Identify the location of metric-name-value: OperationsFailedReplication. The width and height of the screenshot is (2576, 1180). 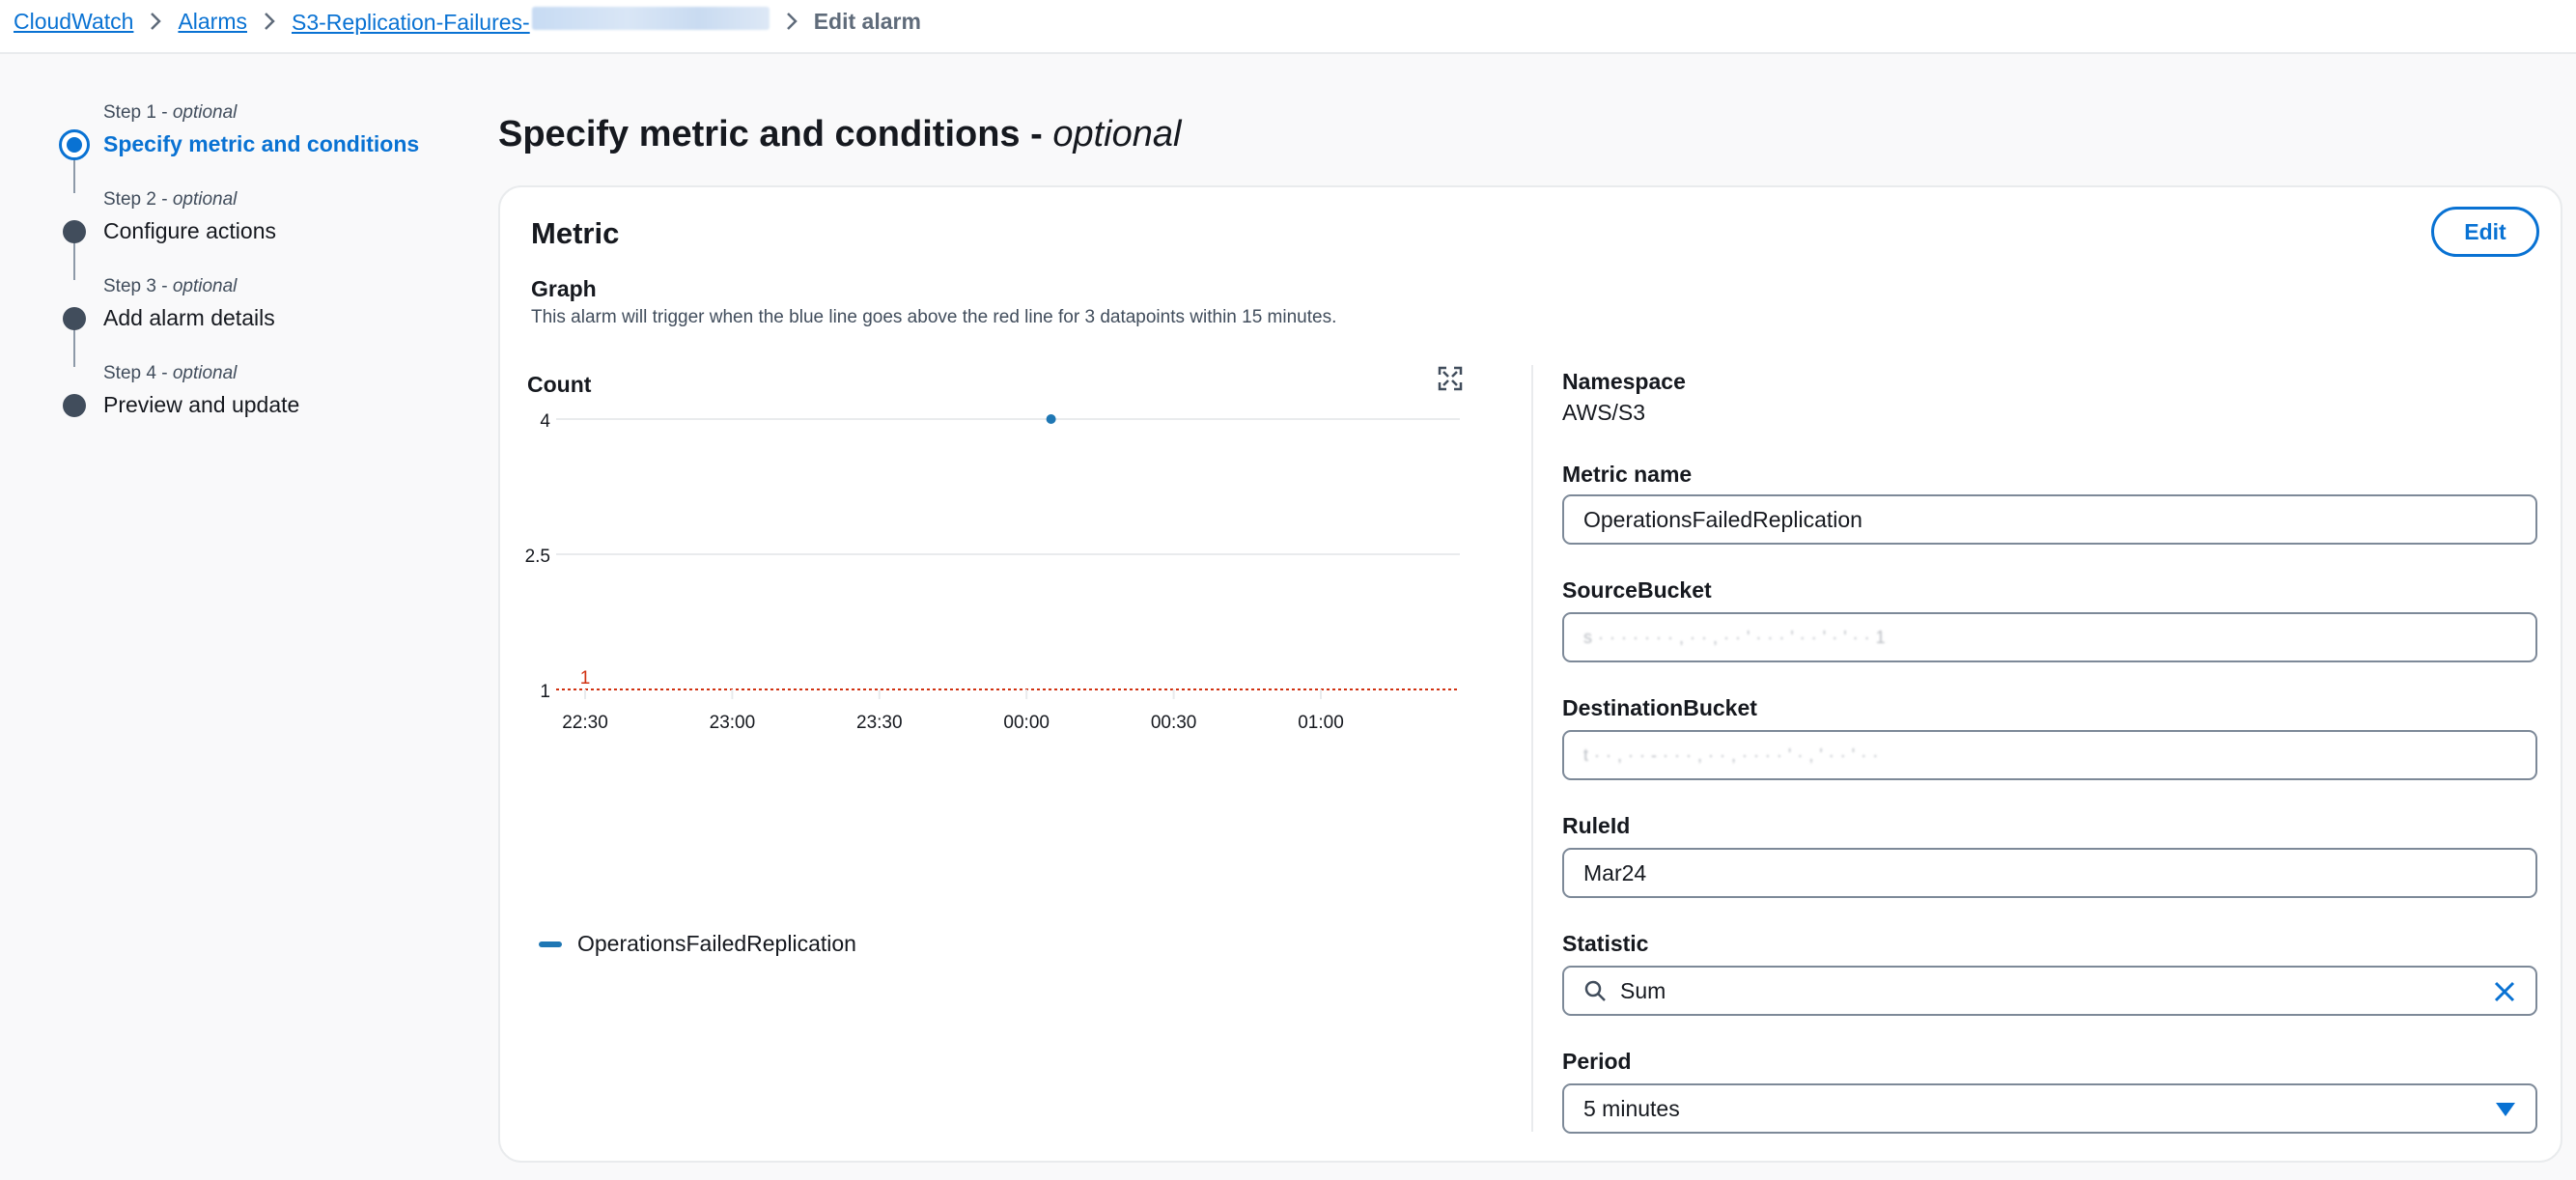
(1723, 519).